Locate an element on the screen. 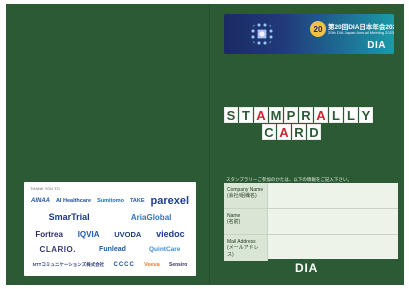 The image size is (409, 289). anniversary-badge: 20 is located at coordinates (318, 29).